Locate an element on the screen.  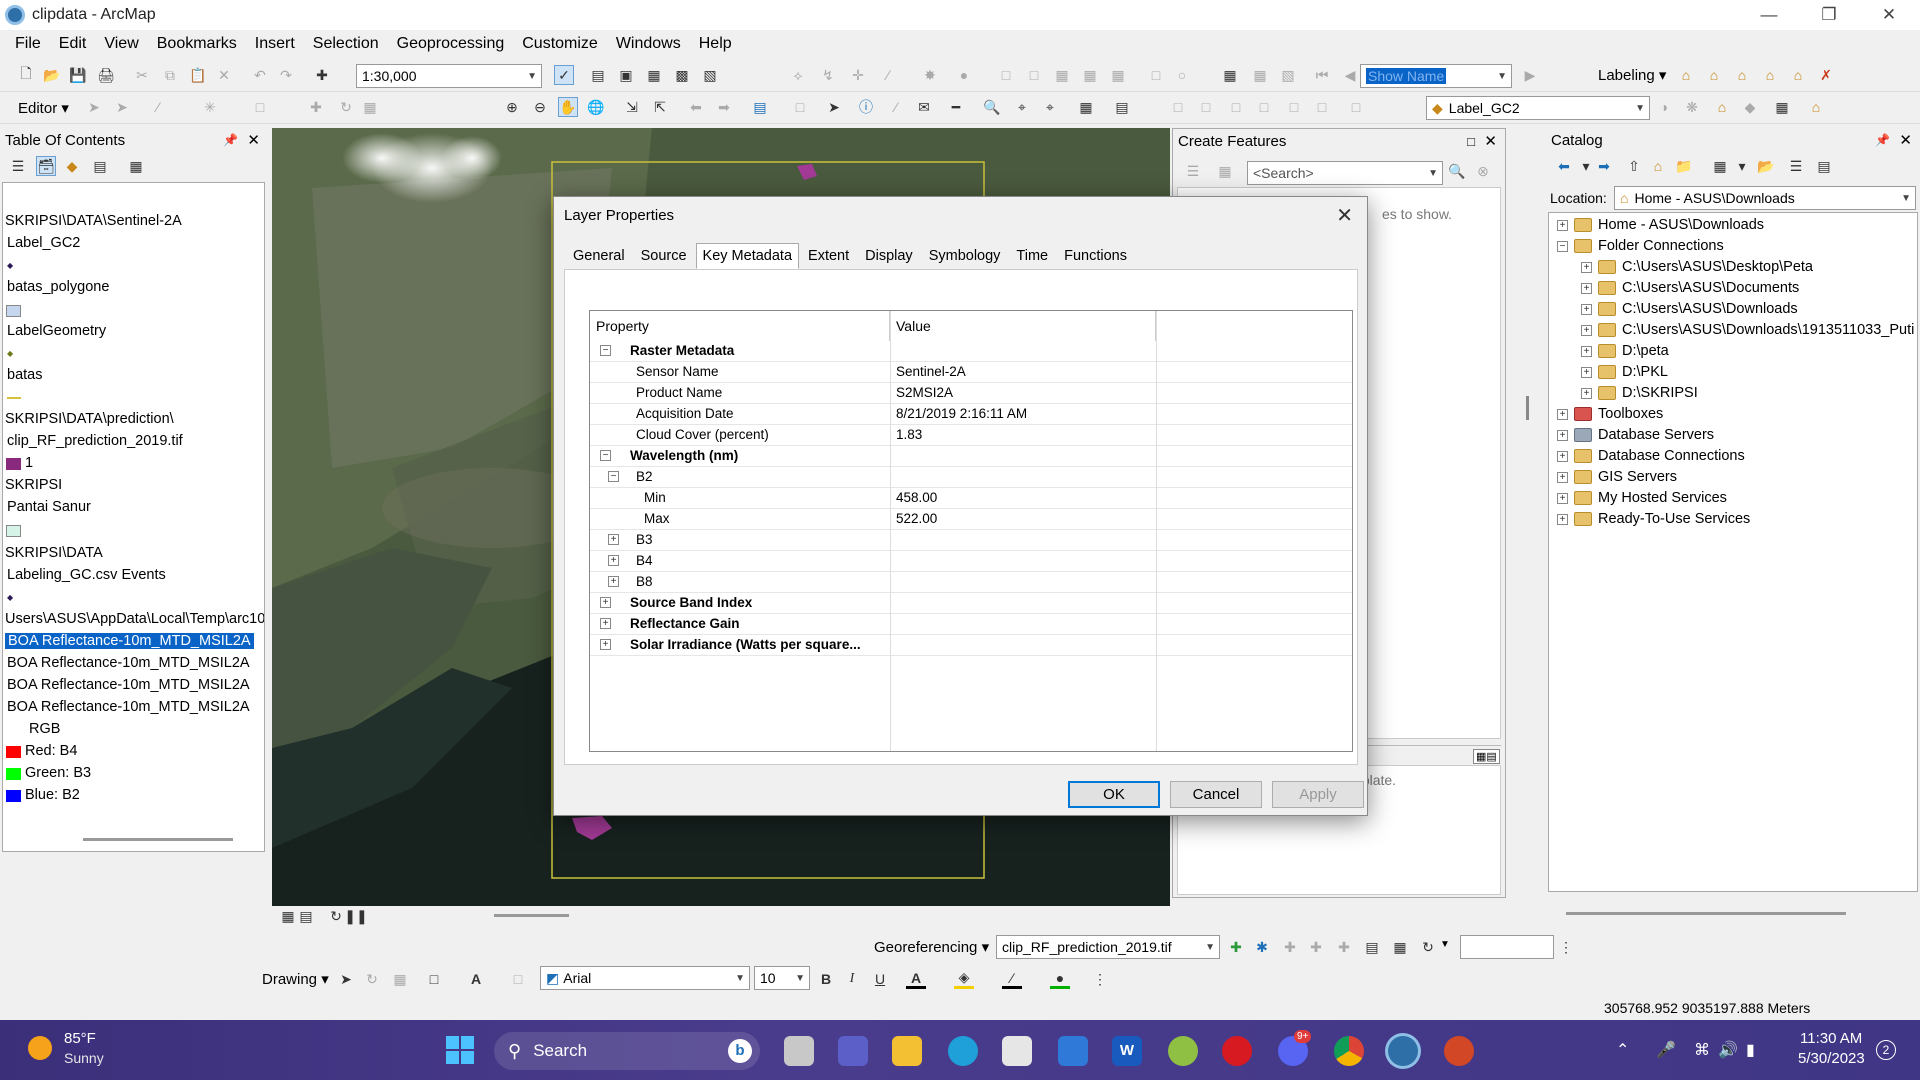
tree-gis-servers: + GIS Servers is located at coordinates (1617, 477).